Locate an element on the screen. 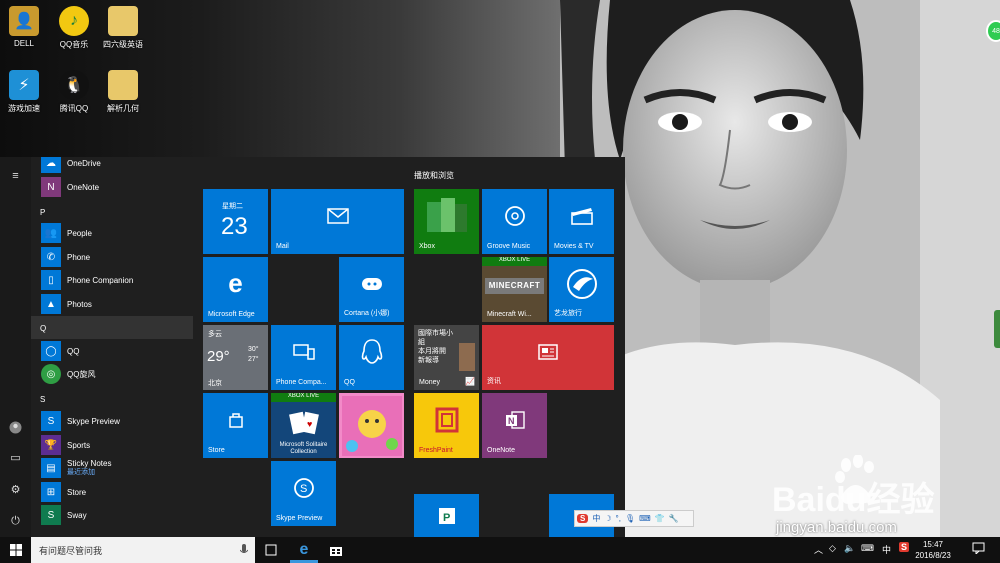  tile-publisher: P is located at coordinates (446, 515).